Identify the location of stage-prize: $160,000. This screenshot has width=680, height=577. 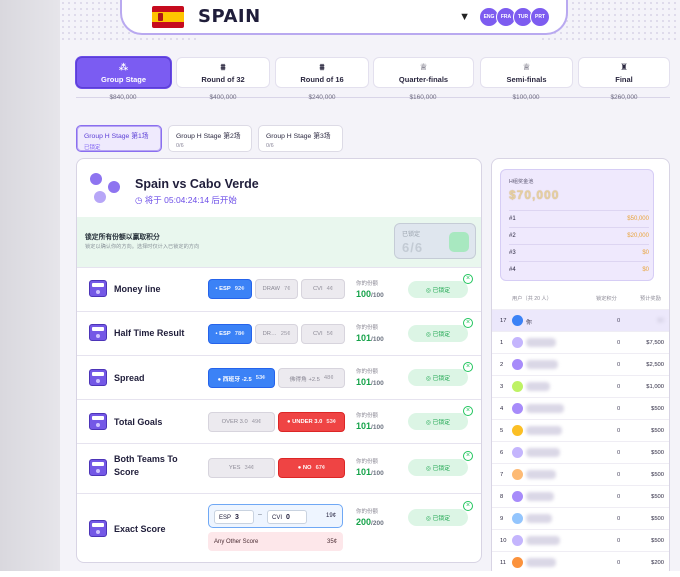
(423, 97).